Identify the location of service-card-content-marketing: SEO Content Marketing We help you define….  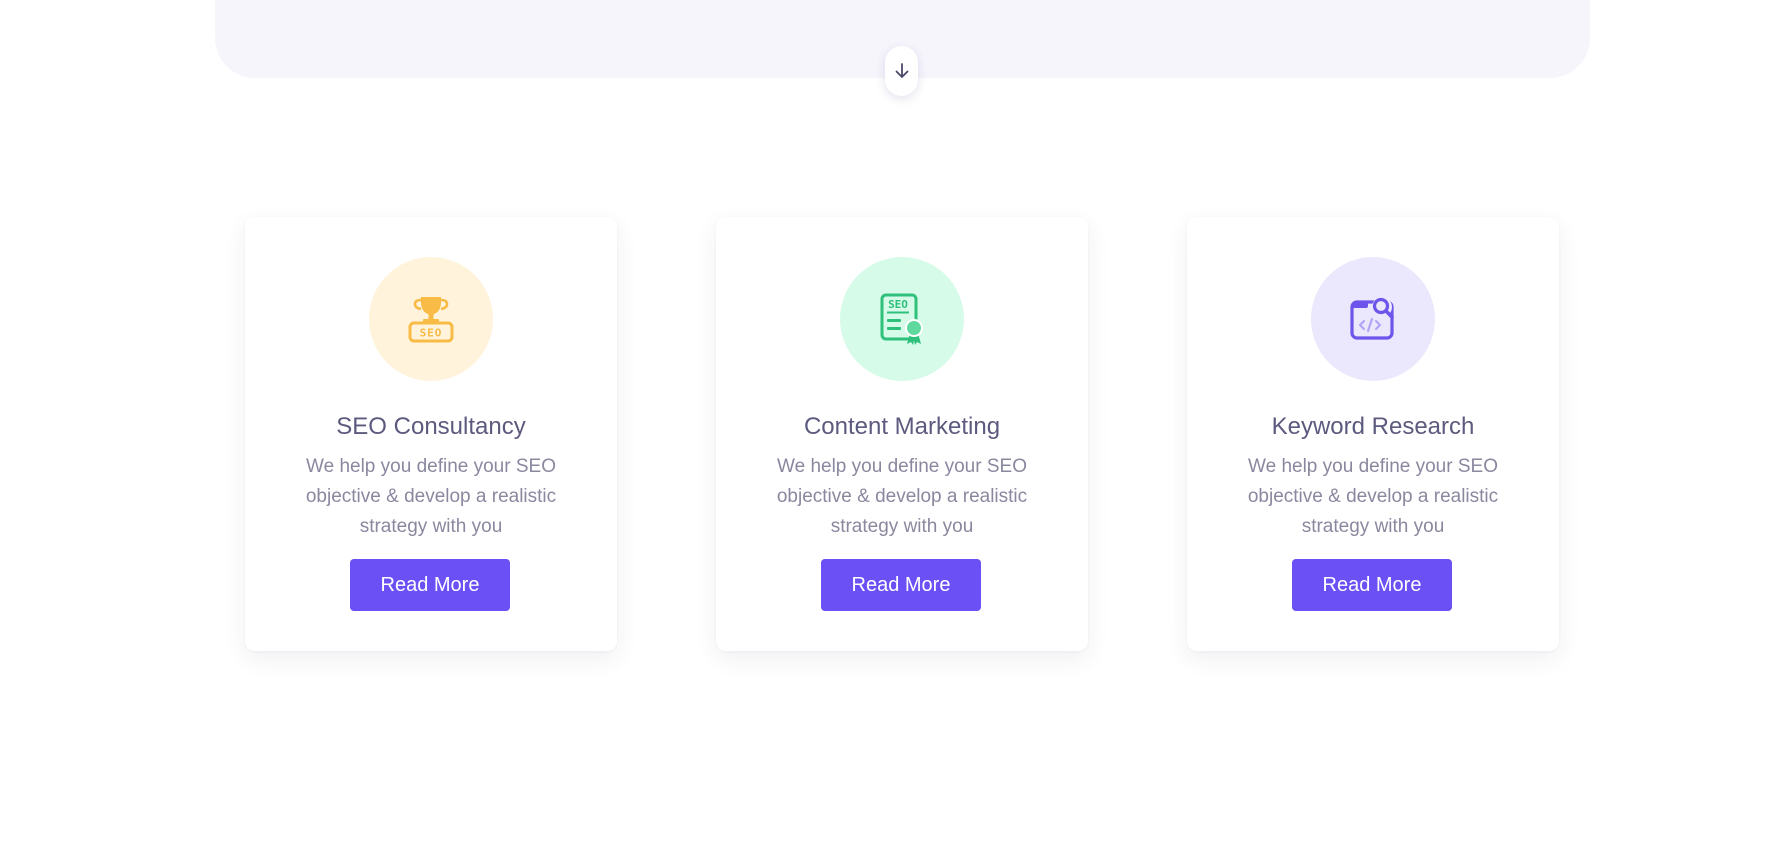
(902, 434).